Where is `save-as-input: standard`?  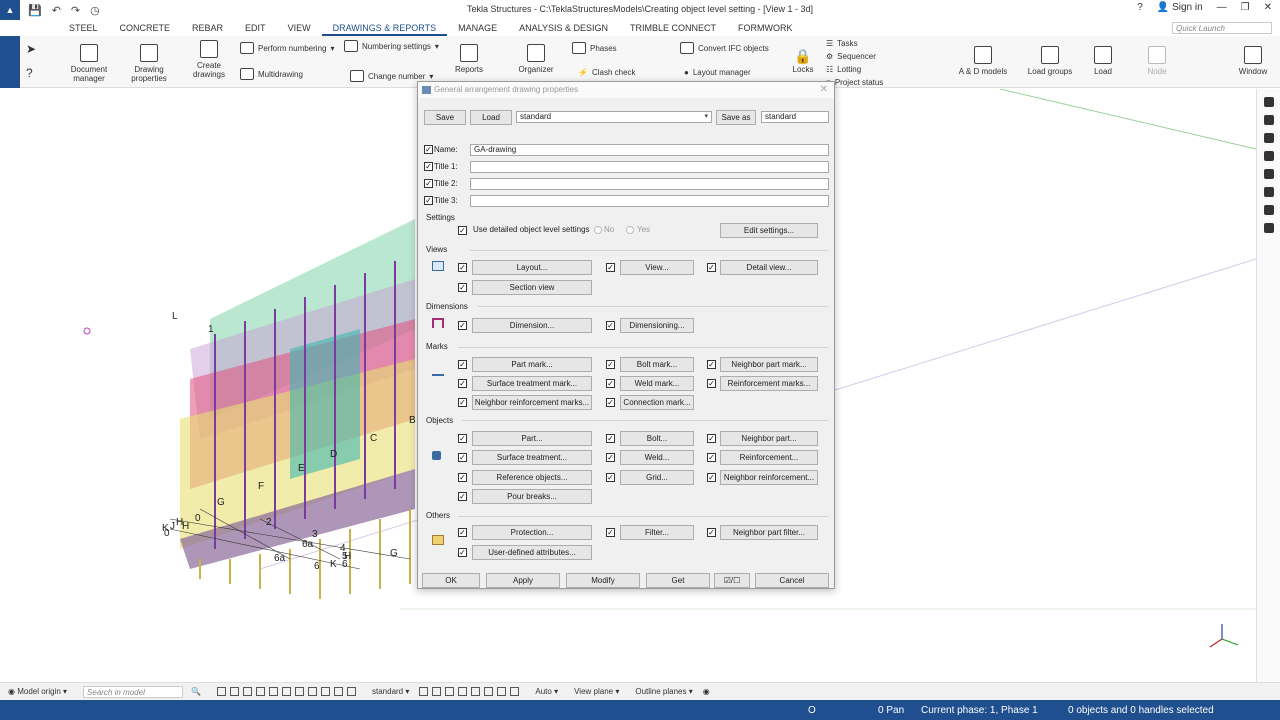
save-as-input: standard is located at coordinates (795, 117).